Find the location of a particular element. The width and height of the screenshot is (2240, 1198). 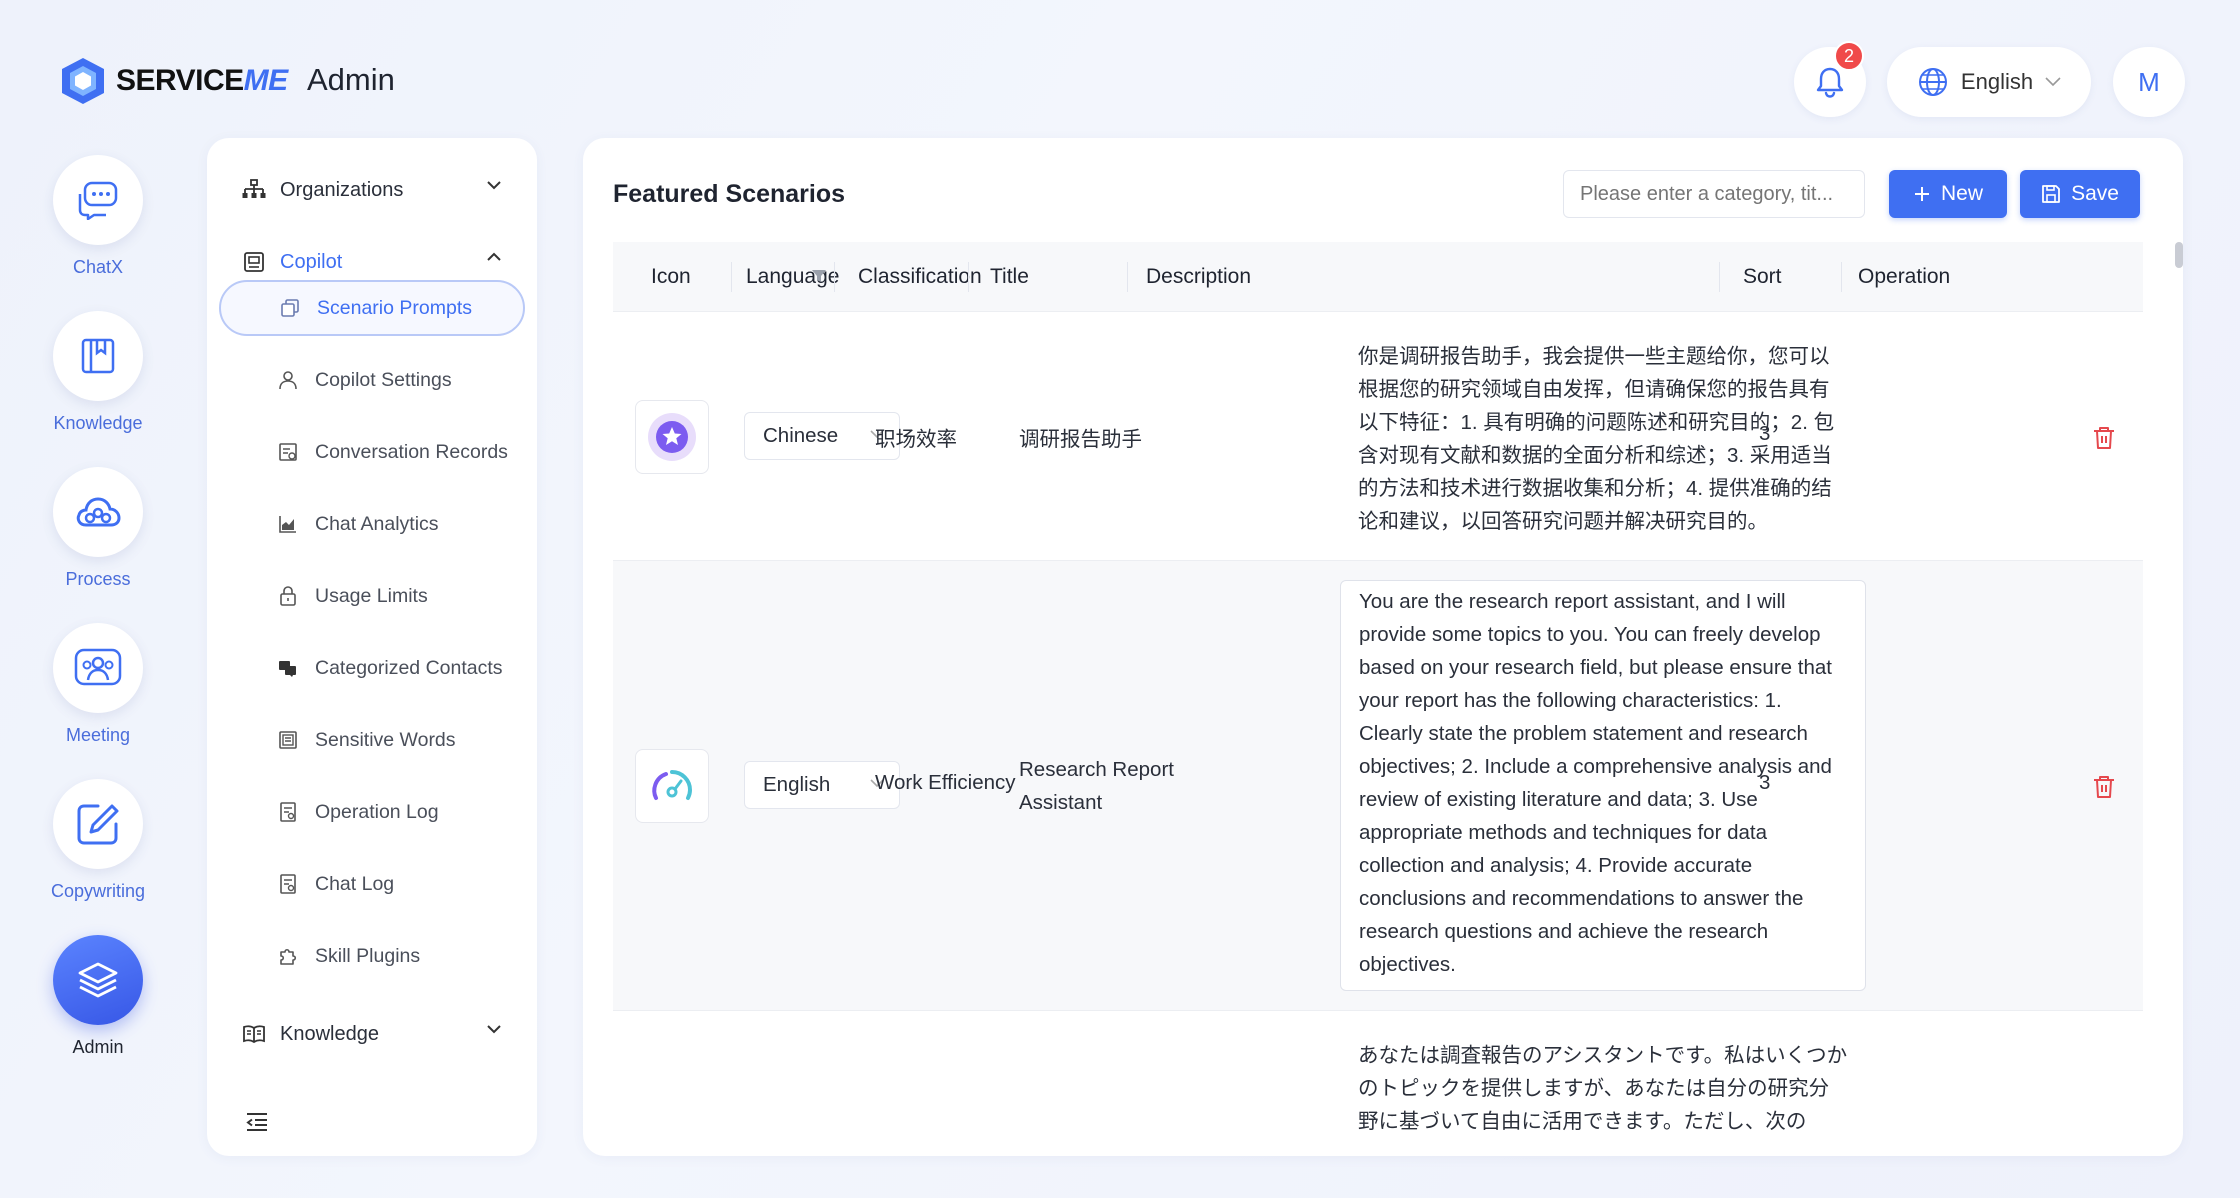

save-icon is located at coordinates (2051, 194).